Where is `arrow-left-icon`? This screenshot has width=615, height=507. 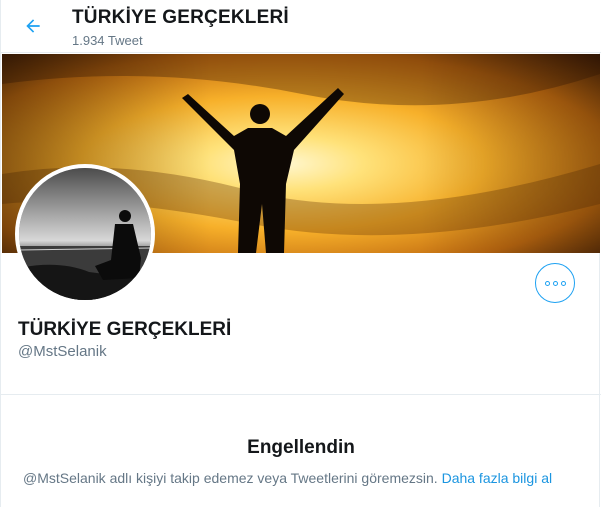
arrow-left-icon is located at coordinates (33, 26).